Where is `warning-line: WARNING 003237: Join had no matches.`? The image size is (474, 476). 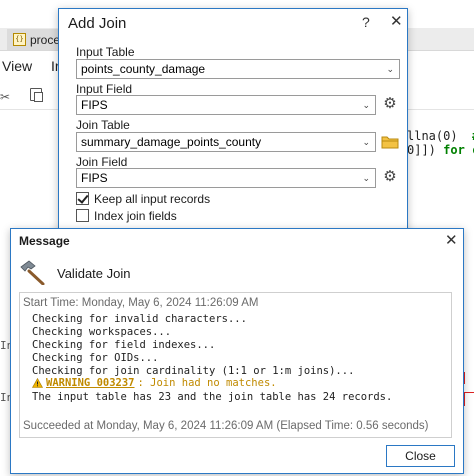
warning-line: WARNING 003237: Join had no matches. is located at coordinates (154, 383).